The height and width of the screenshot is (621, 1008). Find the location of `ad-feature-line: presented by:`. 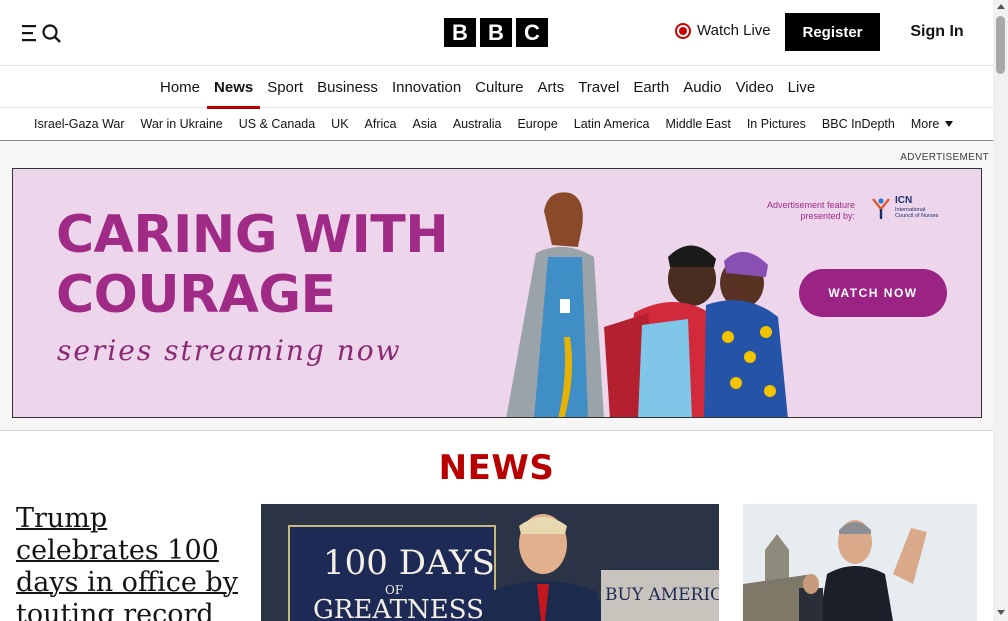

ad-feature-line: presented by: is located at coordinates (827, 216).